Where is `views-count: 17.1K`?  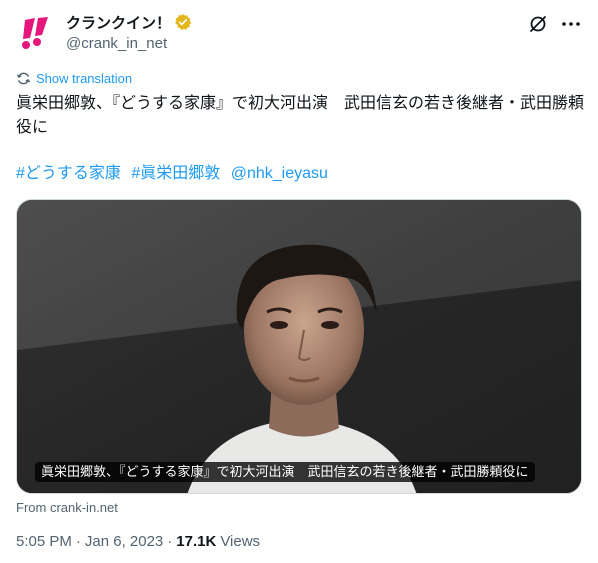
views-count: 17.1K is located at coordinates (196, 541).